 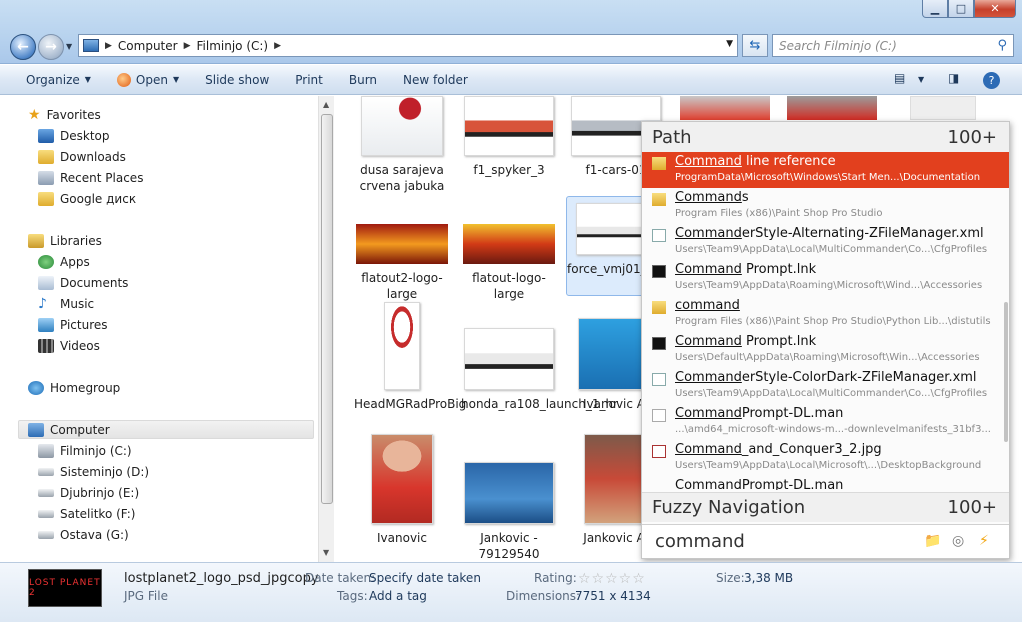 I want to click on forward-button: →, so click(x=51, y=47).